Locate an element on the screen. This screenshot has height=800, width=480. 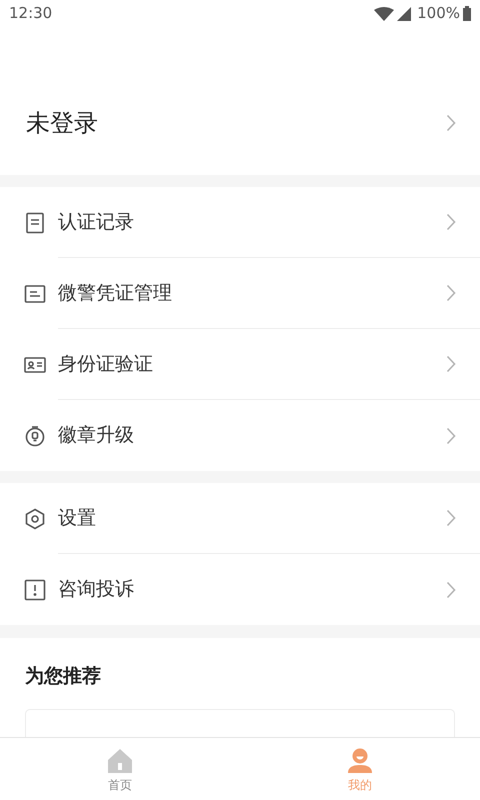
menu-label: 咨询投诉 is located at coordinates (96, 589).